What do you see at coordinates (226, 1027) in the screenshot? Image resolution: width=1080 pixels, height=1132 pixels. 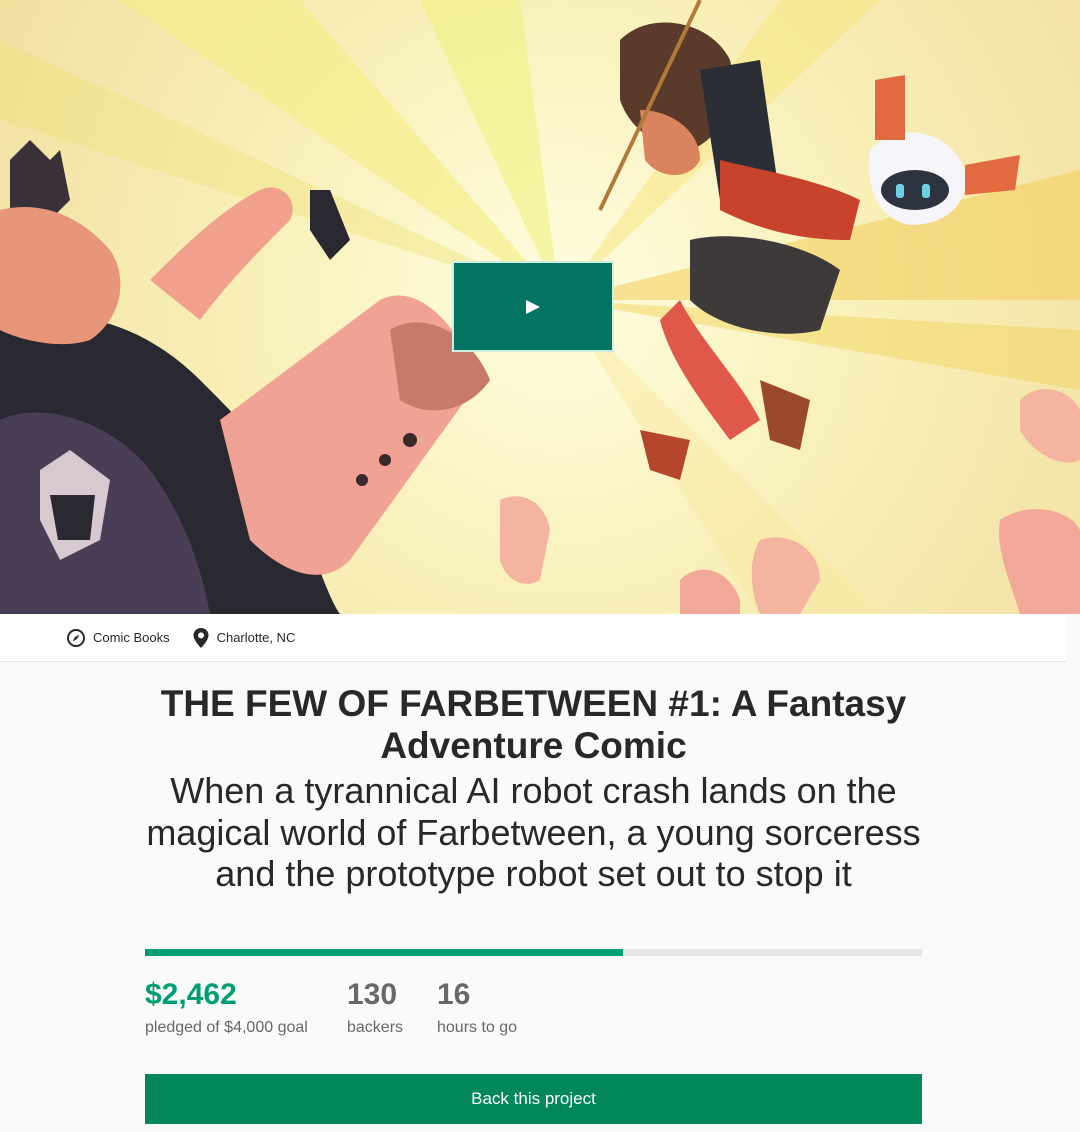 I see `pledged-caption: pledged of $4,000 goal` at bounding box center [226, 1027].